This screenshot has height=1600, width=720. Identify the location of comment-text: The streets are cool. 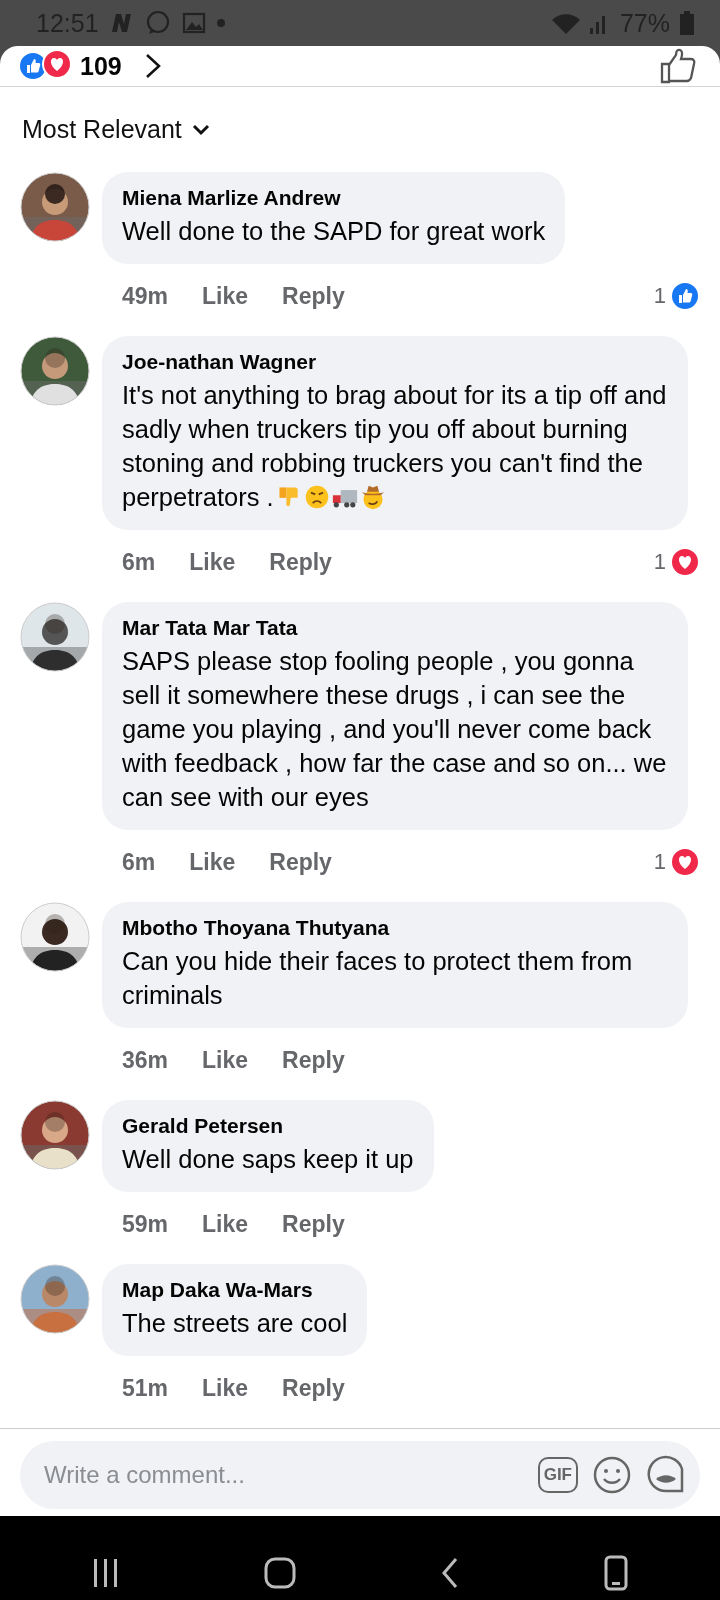
(235, 1323).